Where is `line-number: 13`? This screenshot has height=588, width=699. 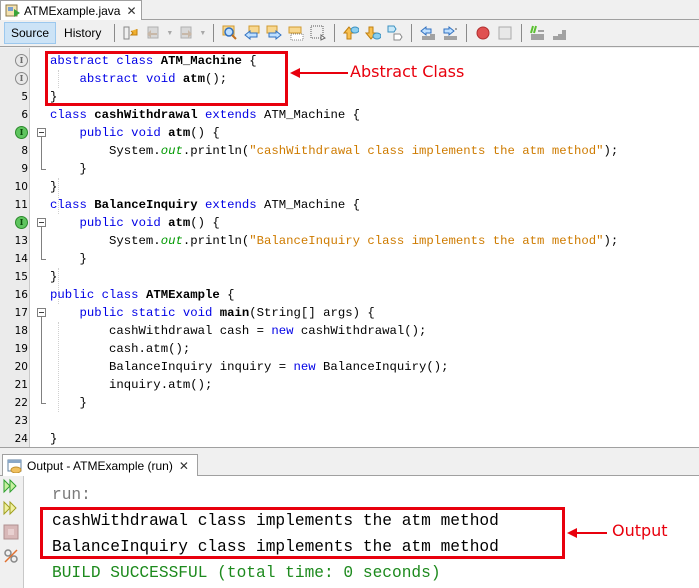 line-number: 13 is located at coordinates (21, 241).